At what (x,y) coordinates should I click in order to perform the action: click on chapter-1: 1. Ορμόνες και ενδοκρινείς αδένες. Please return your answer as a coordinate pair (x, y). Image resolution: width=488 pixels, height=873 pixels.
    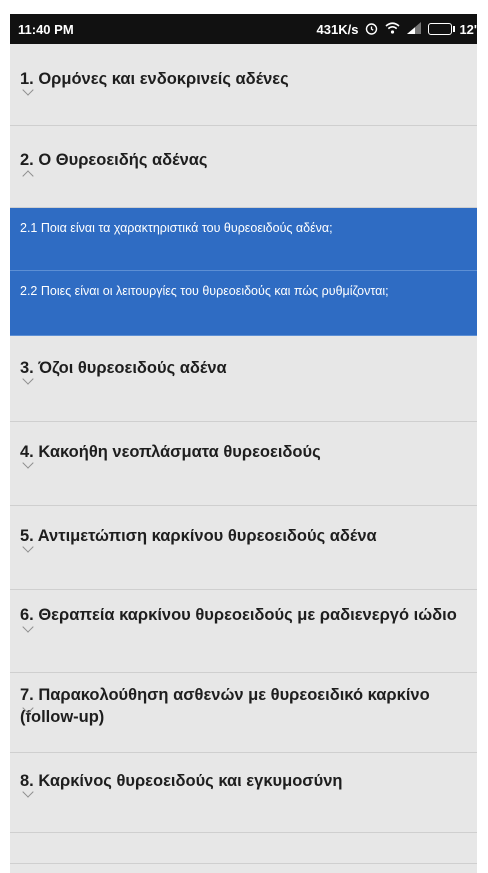
    Looking at the image, I should click on (243, 85).